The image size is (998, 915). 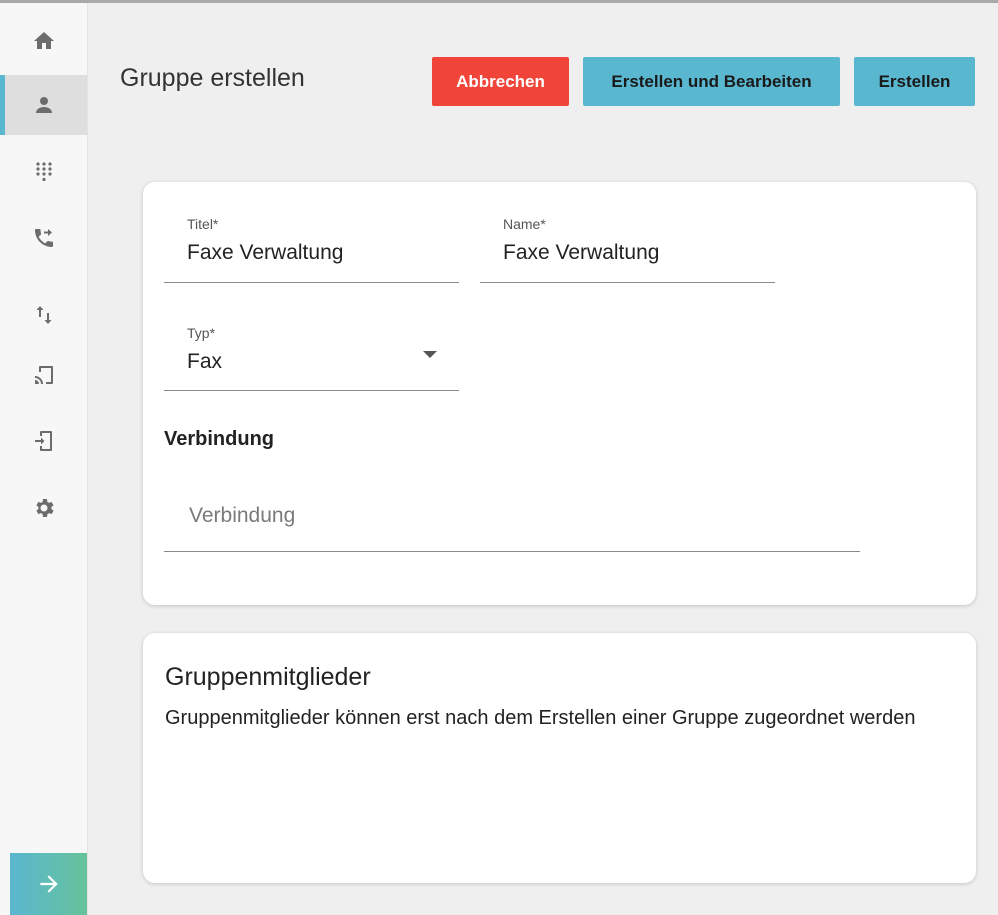 I want to click on cancel-button: Abbrechen, so click(x=500, y=81).